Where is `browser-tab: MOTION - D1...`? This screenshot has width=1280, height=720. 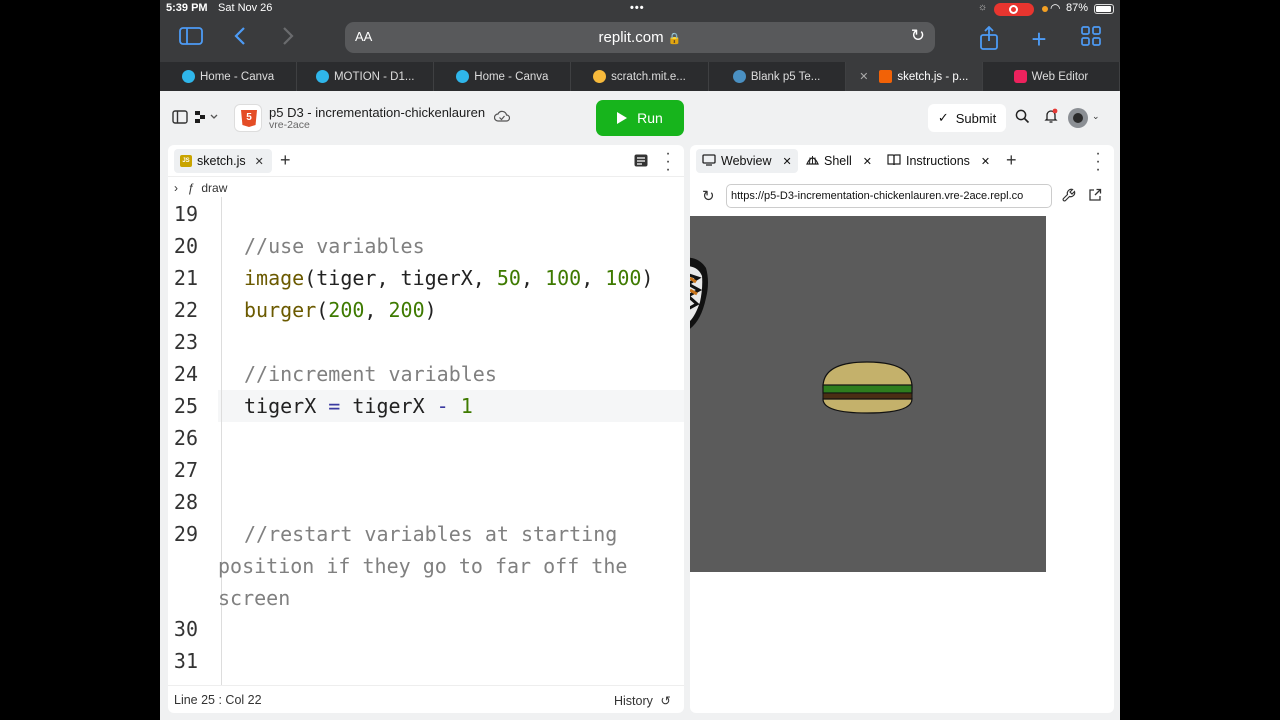
browser-tab: MOTION - D1... is located at coordinates (366, 76).